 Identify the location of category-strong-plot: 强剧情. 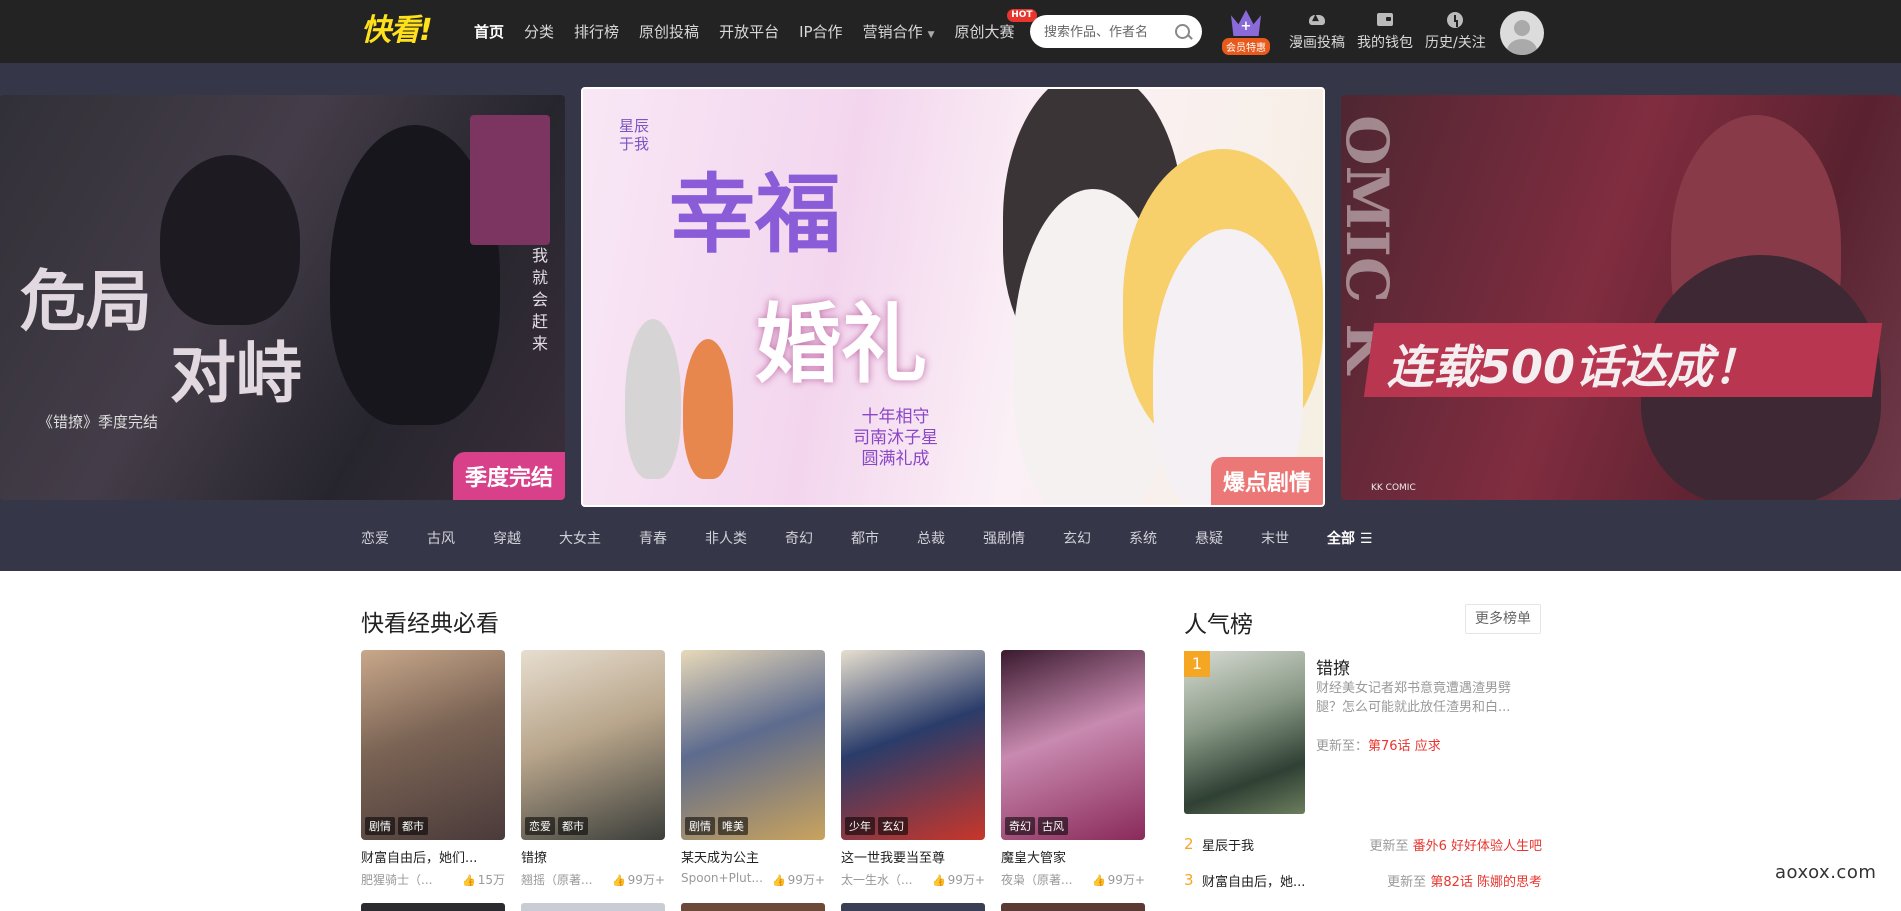
(1004, 538).